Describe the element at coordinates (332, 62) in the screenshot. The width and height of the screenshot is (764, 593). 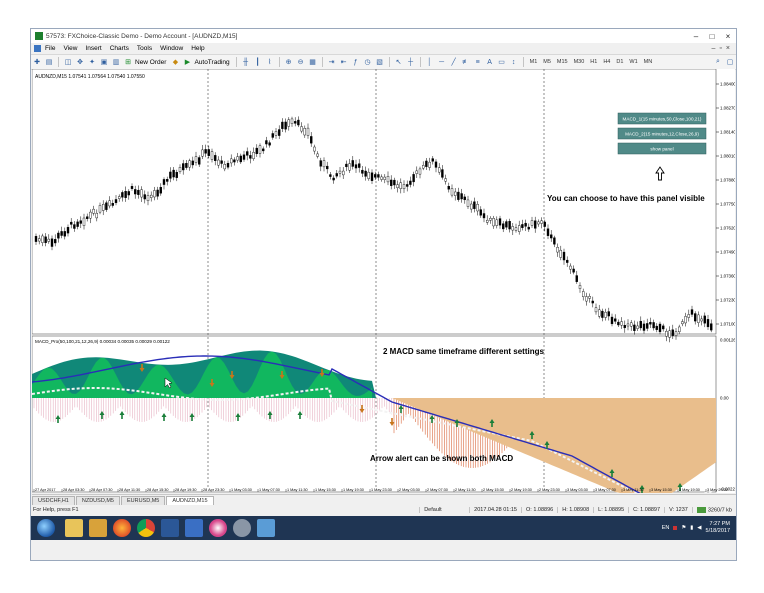
I see `auto-scroll-icon: ⇥` at that location.